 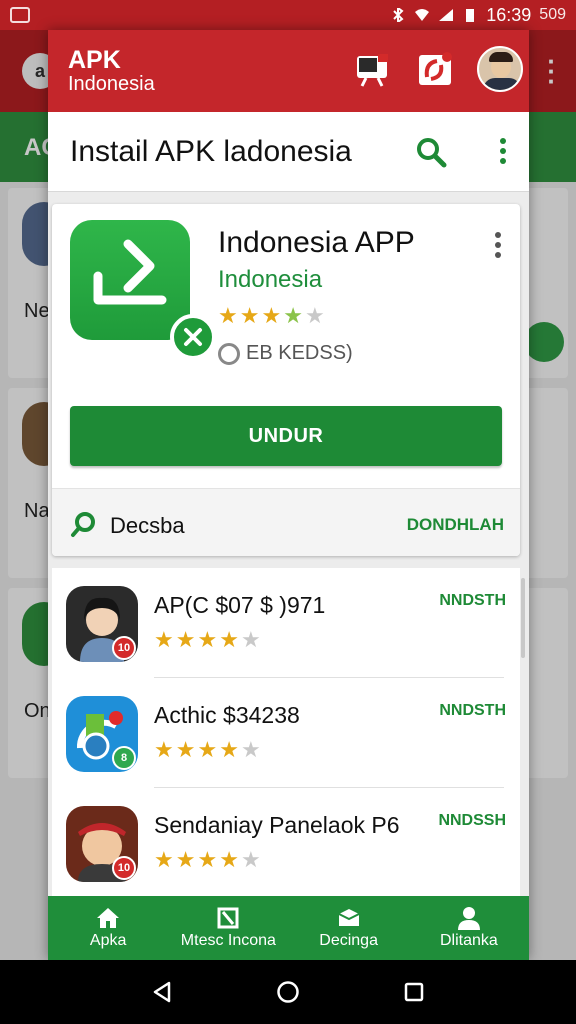 What do you see at coordinates (30, 683) in the screenshot?
I see `background-card: On` at bounding box center [30, 683].